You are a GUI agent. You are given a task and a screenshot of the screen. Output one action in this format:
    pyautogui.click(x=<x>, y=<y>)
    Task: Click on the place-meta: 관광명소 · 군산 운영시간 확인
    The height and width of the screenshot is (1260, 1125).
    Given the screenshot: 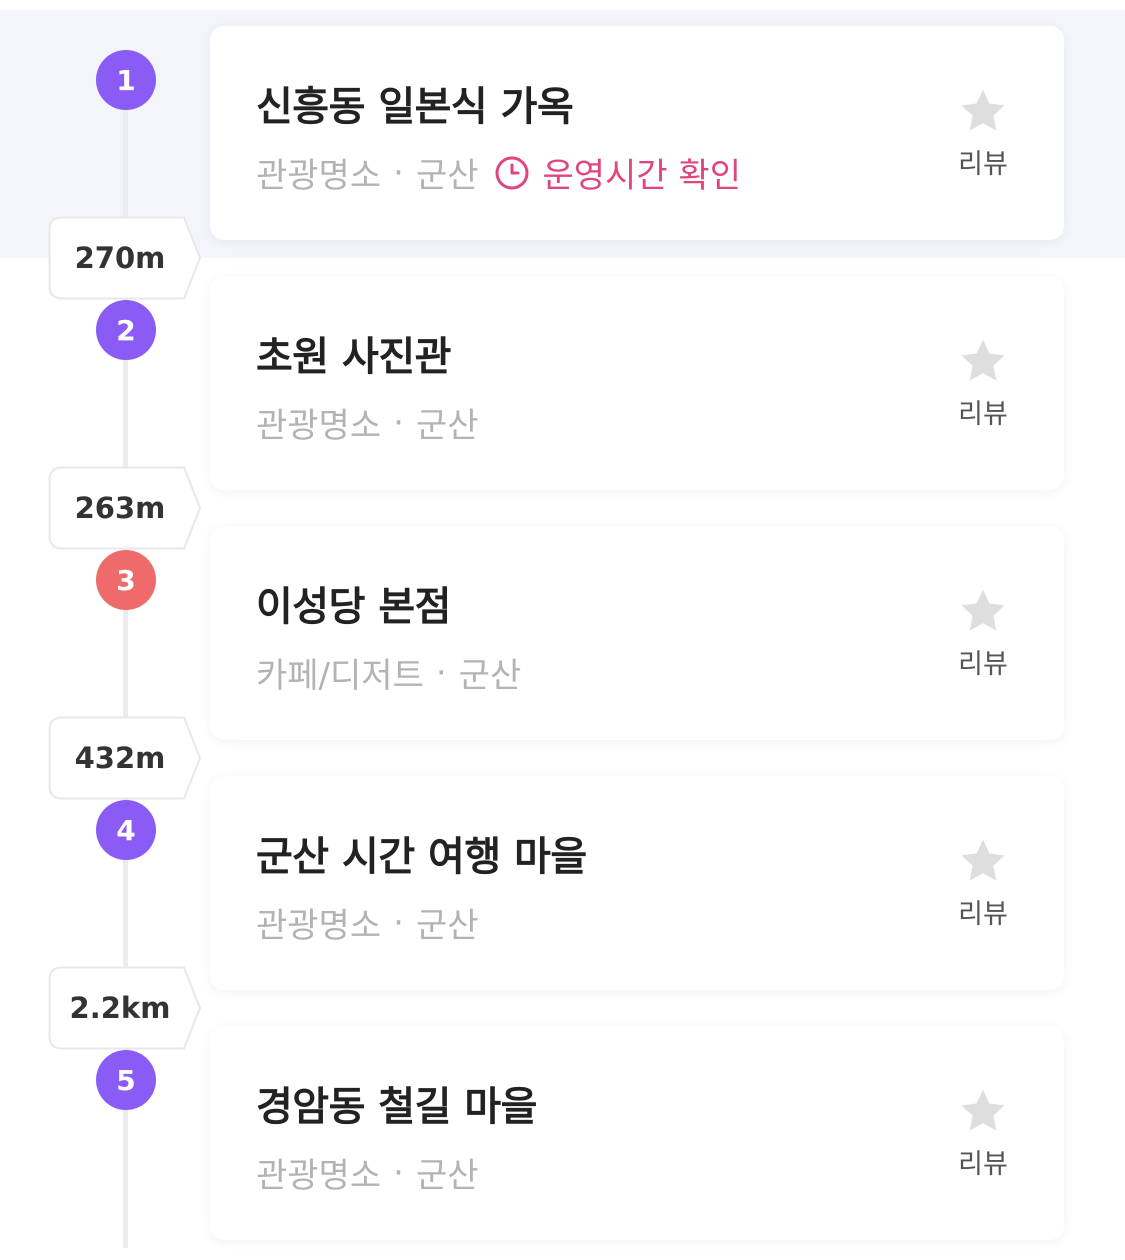 What is the action you would take?
    pyautogui.click(x=498, y=172)
    